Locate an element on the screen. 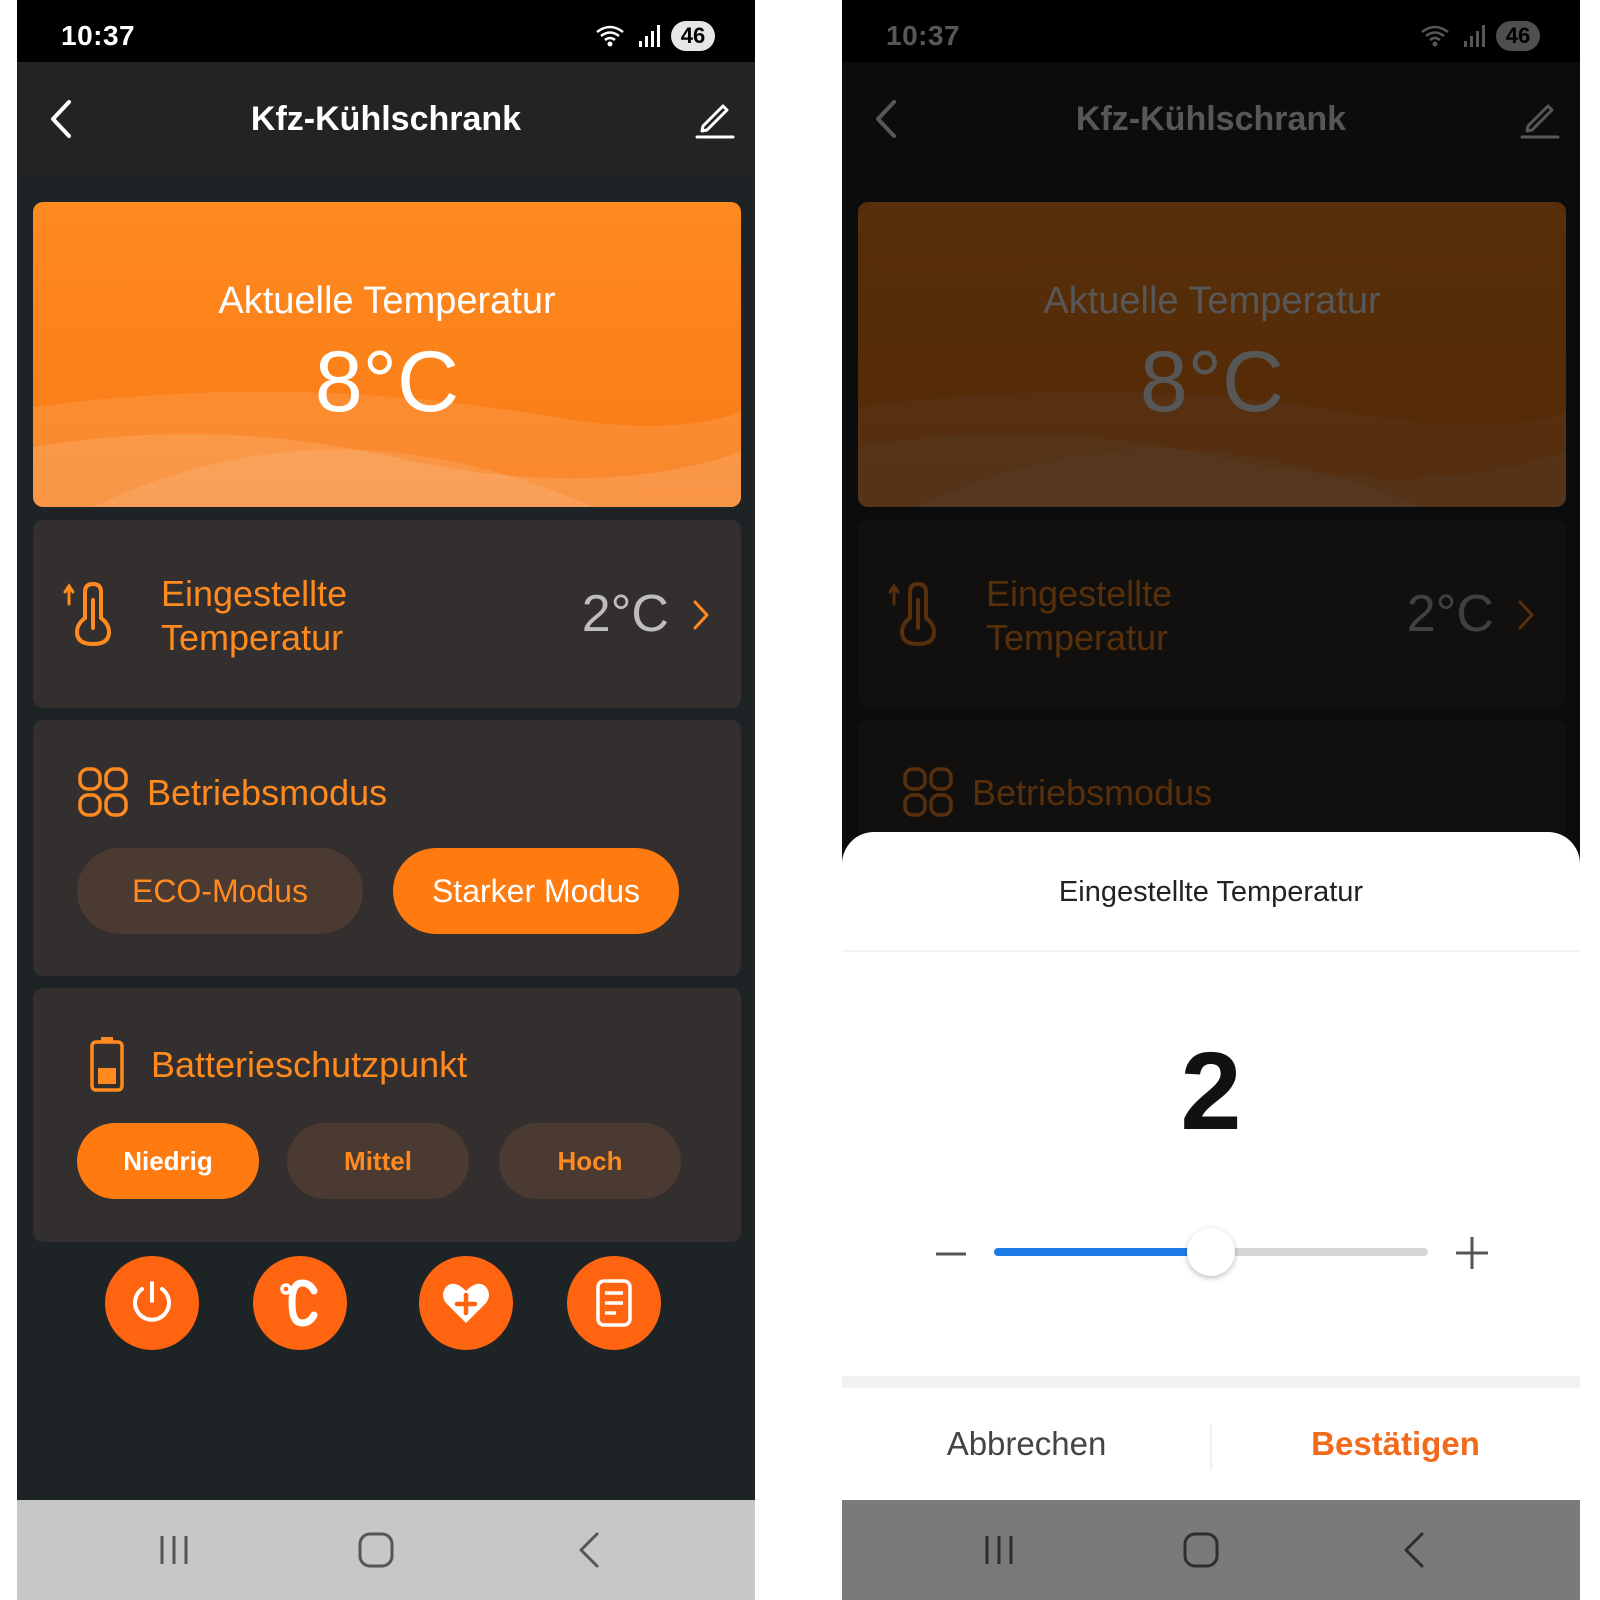  cancel-button: Abbrechen is located at coordinates (1026, 1444).